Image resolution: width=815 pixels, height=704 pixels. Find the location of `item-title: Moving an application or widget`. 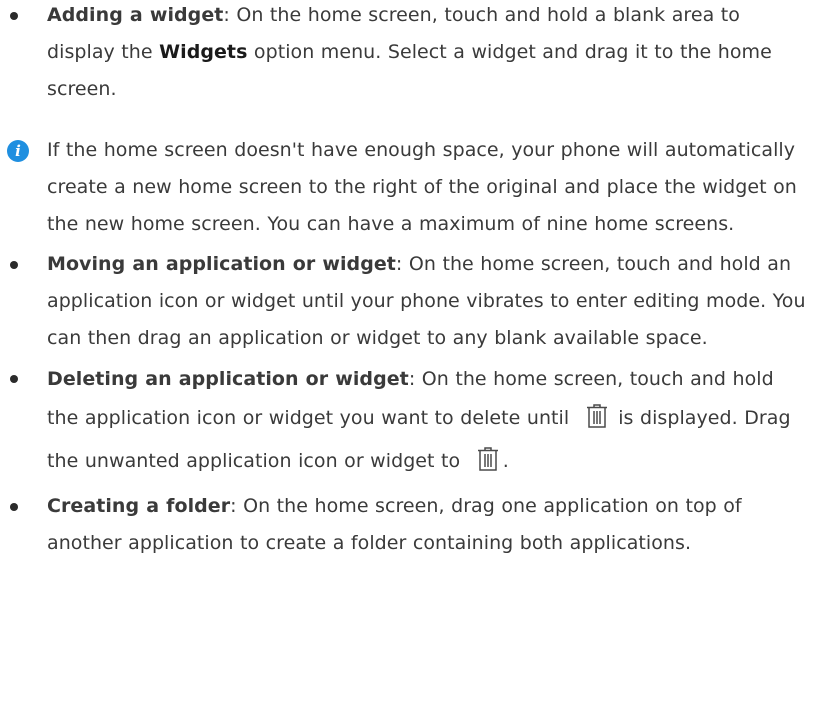

item-title: Moving an application or widget is located at coordinates (221, 264).